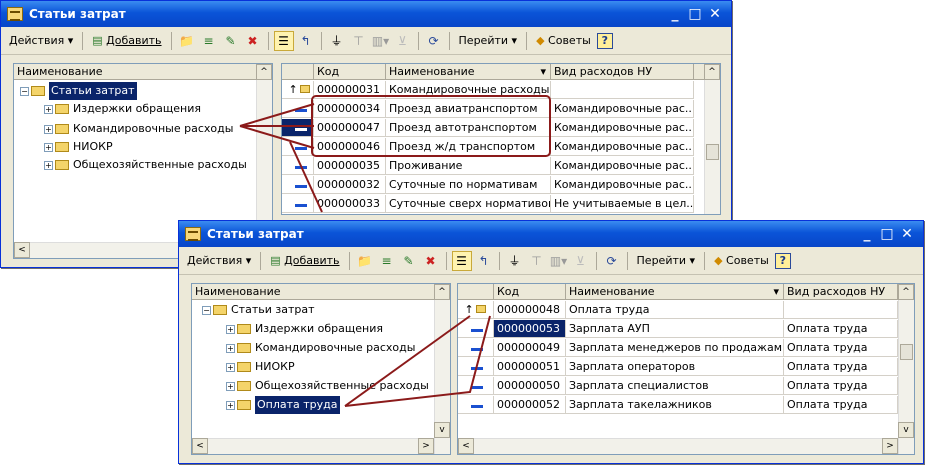  I want to click on parent-row: ↑ 000000031 Командировочные расходы, so click(488, 90).